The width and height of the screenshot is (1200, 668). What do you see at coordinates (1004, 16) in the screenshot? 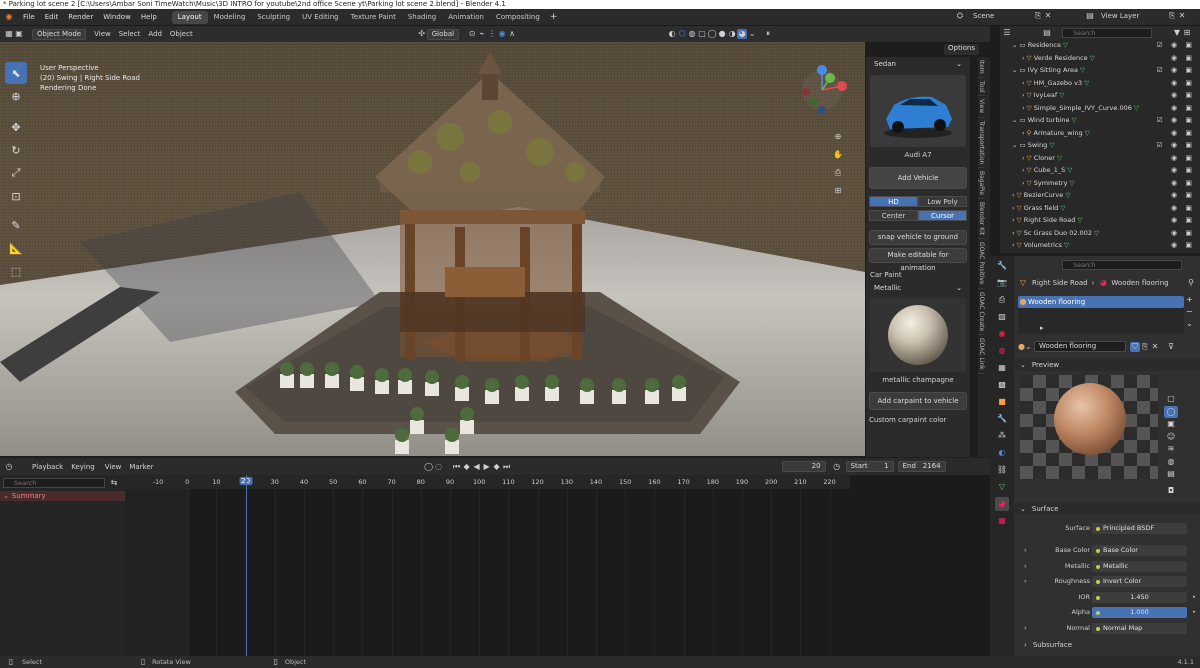
I see `scene-selector: ⛭ Scene ⎘ ✕` at bounding box center [1004, 16].